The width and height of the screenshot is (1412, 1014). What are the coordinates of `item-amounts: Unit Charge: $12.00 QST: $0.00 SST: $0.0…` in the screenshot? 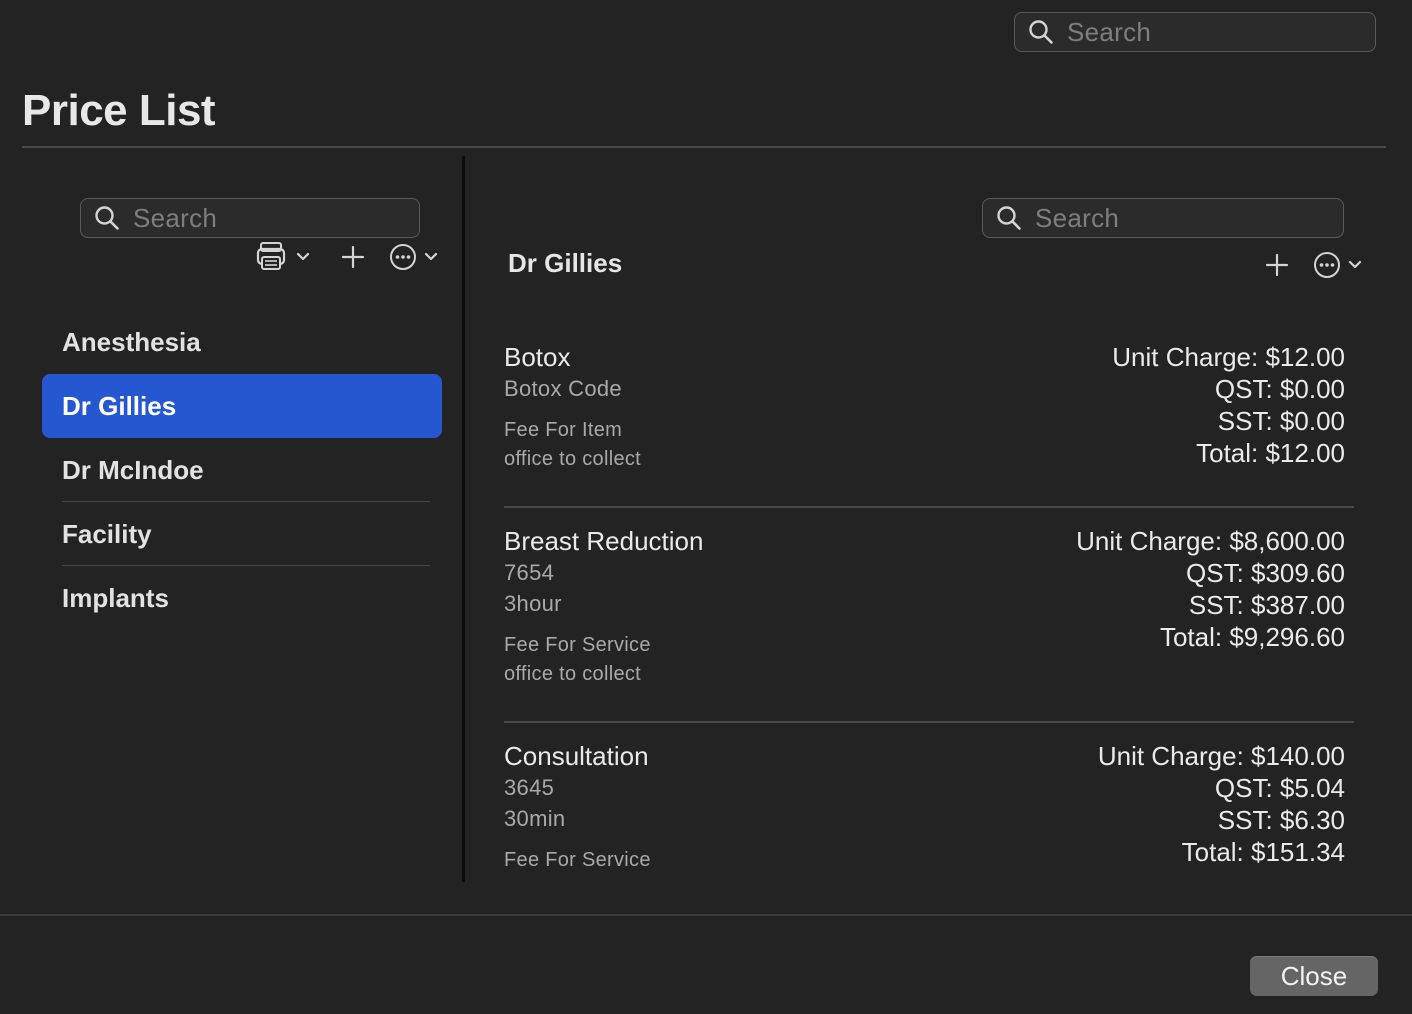 It's located at (1228, 405).